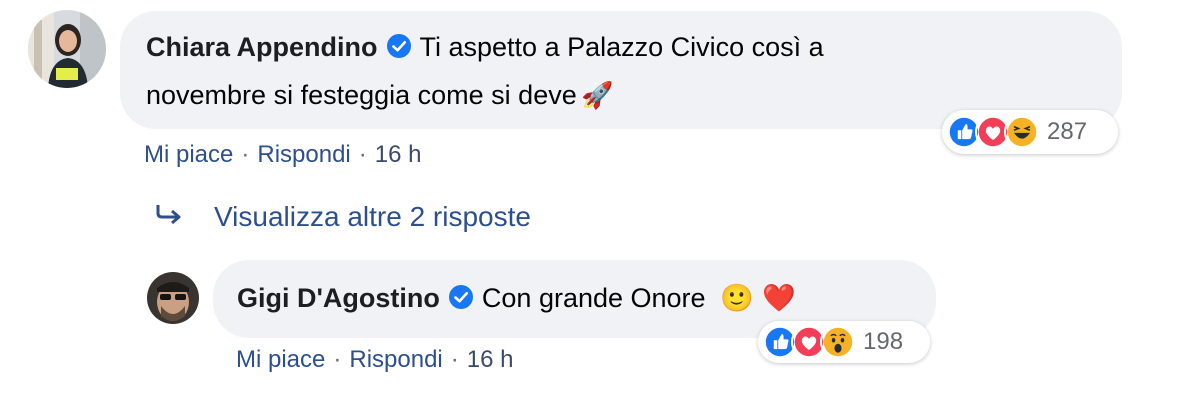  I want to click on rocket-emoji: 🚀, so click(597, 95).